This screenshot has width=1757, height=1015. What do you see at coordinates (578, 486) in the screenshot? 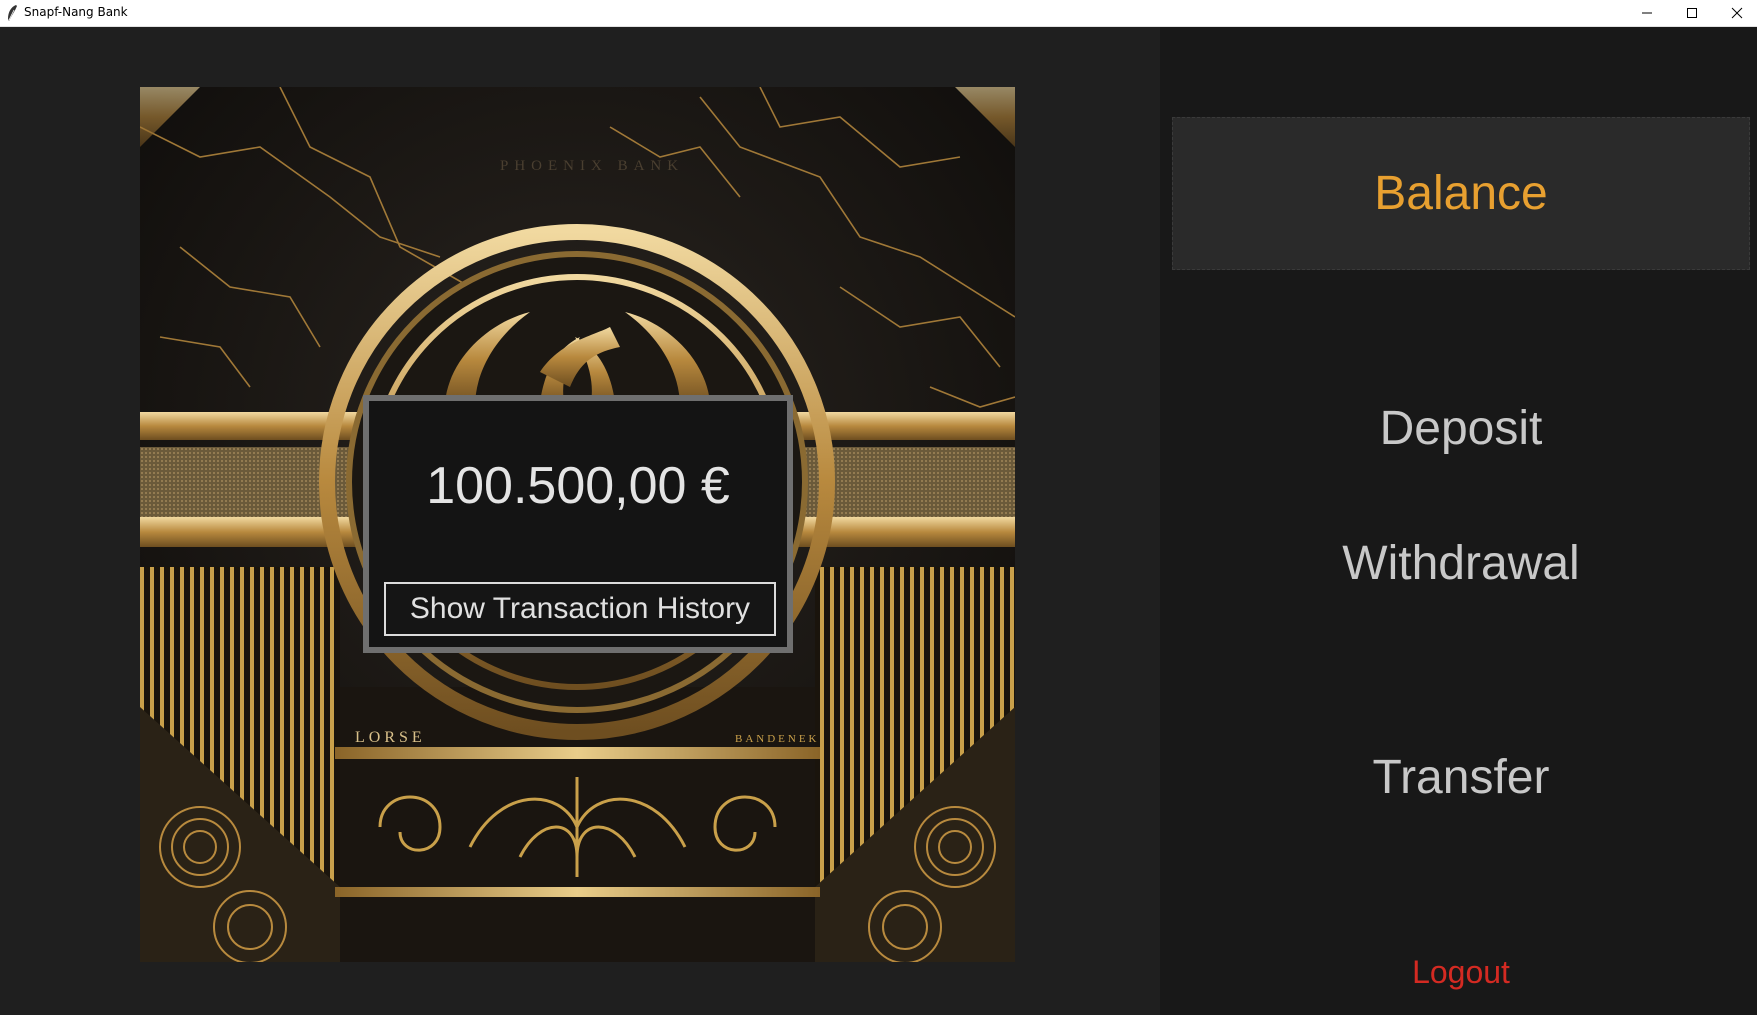
I see `balance-amount: 100.500,00 €` at bounding box center [578, 486].